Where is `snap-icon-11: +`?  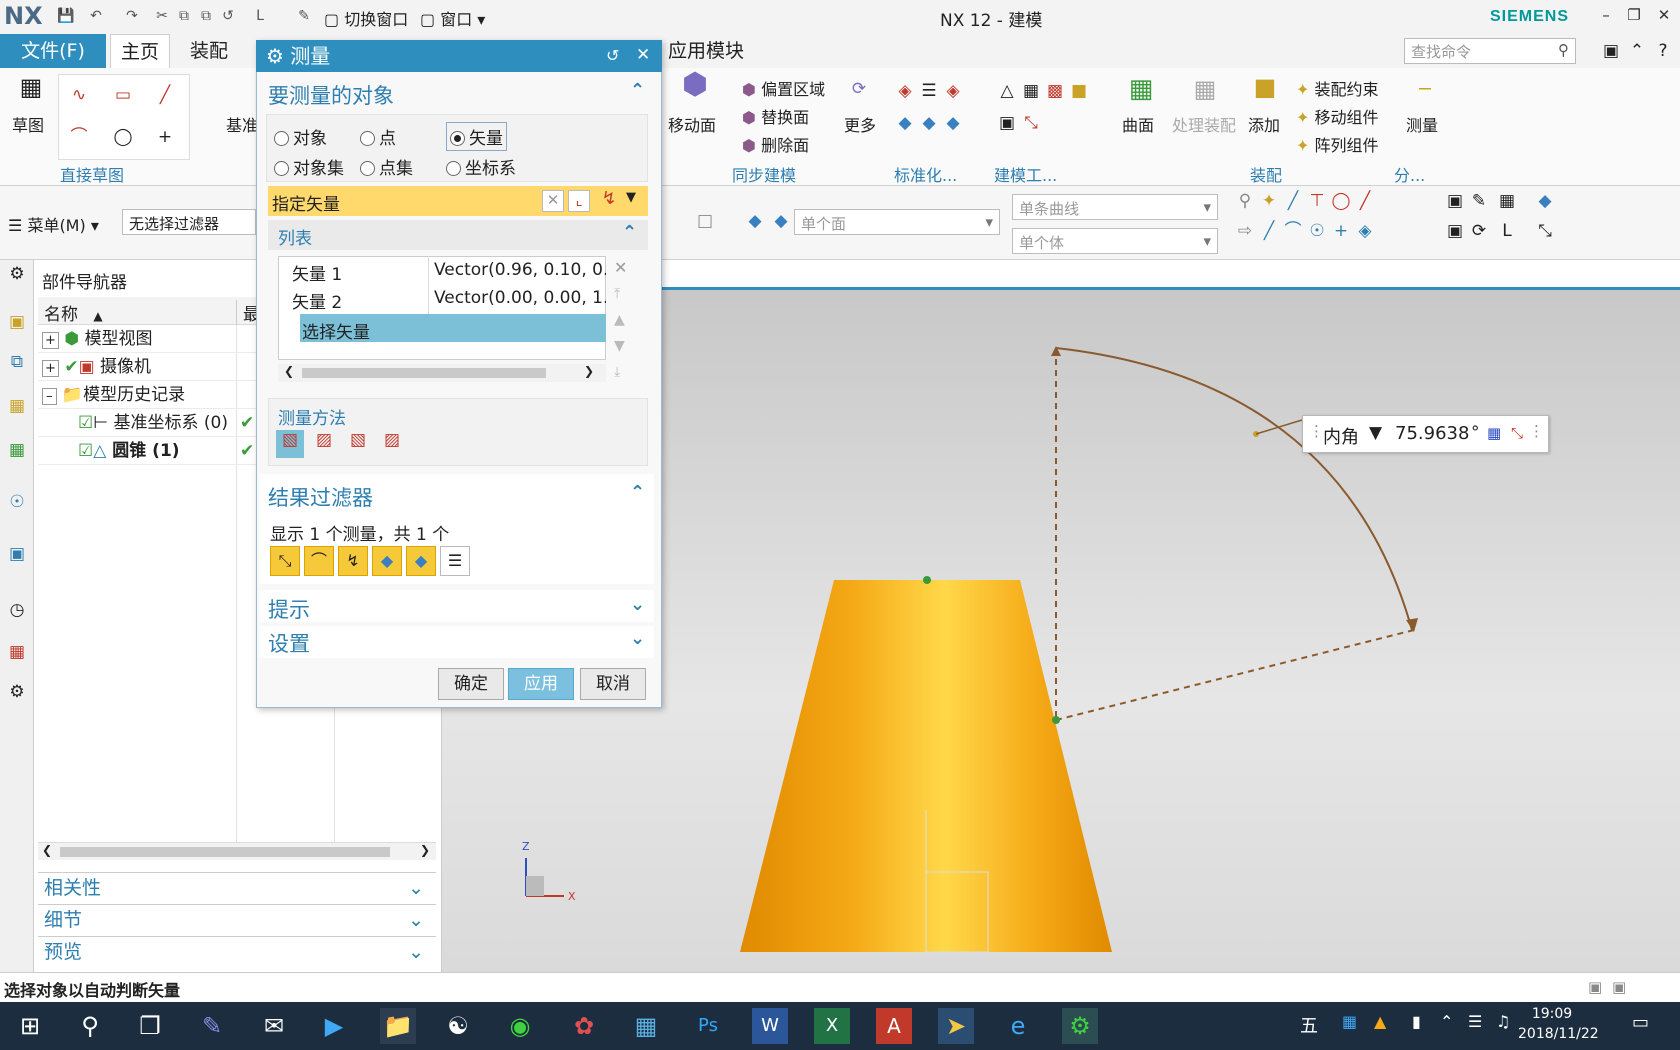 snap-icon-11: + is located at coordinates (1341, 231).